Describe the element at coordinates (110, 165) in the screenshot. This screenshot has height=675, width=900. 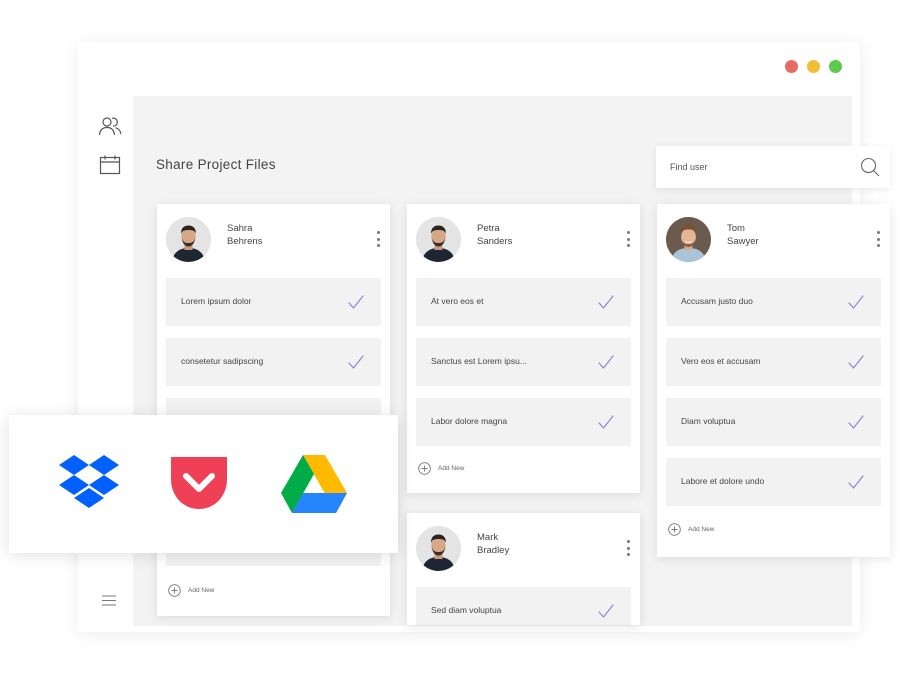
I see `calendar-icon` at that location.